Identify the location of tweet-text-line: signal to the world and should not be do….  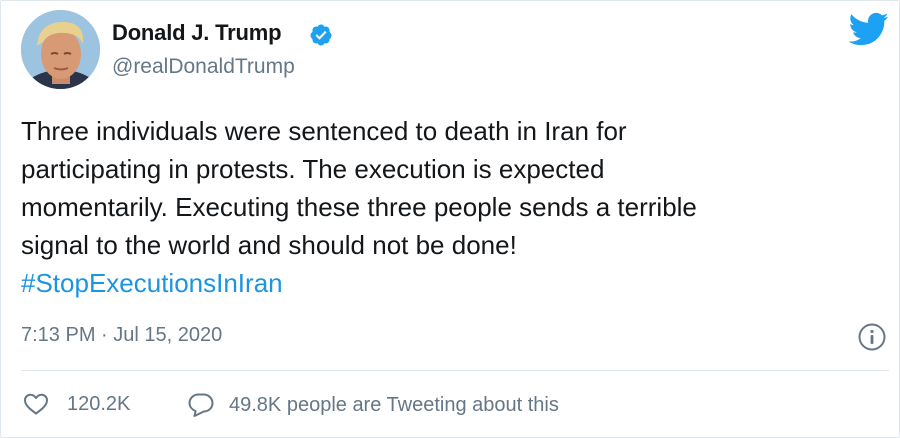
(269, 245).